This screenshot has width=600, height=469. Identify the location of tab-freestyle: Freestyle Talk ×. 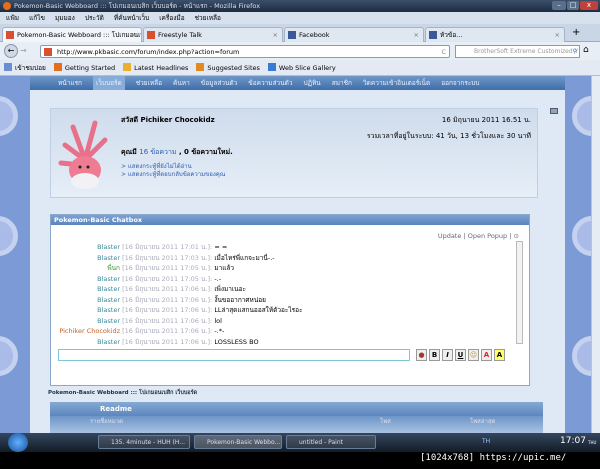
(213, 34).